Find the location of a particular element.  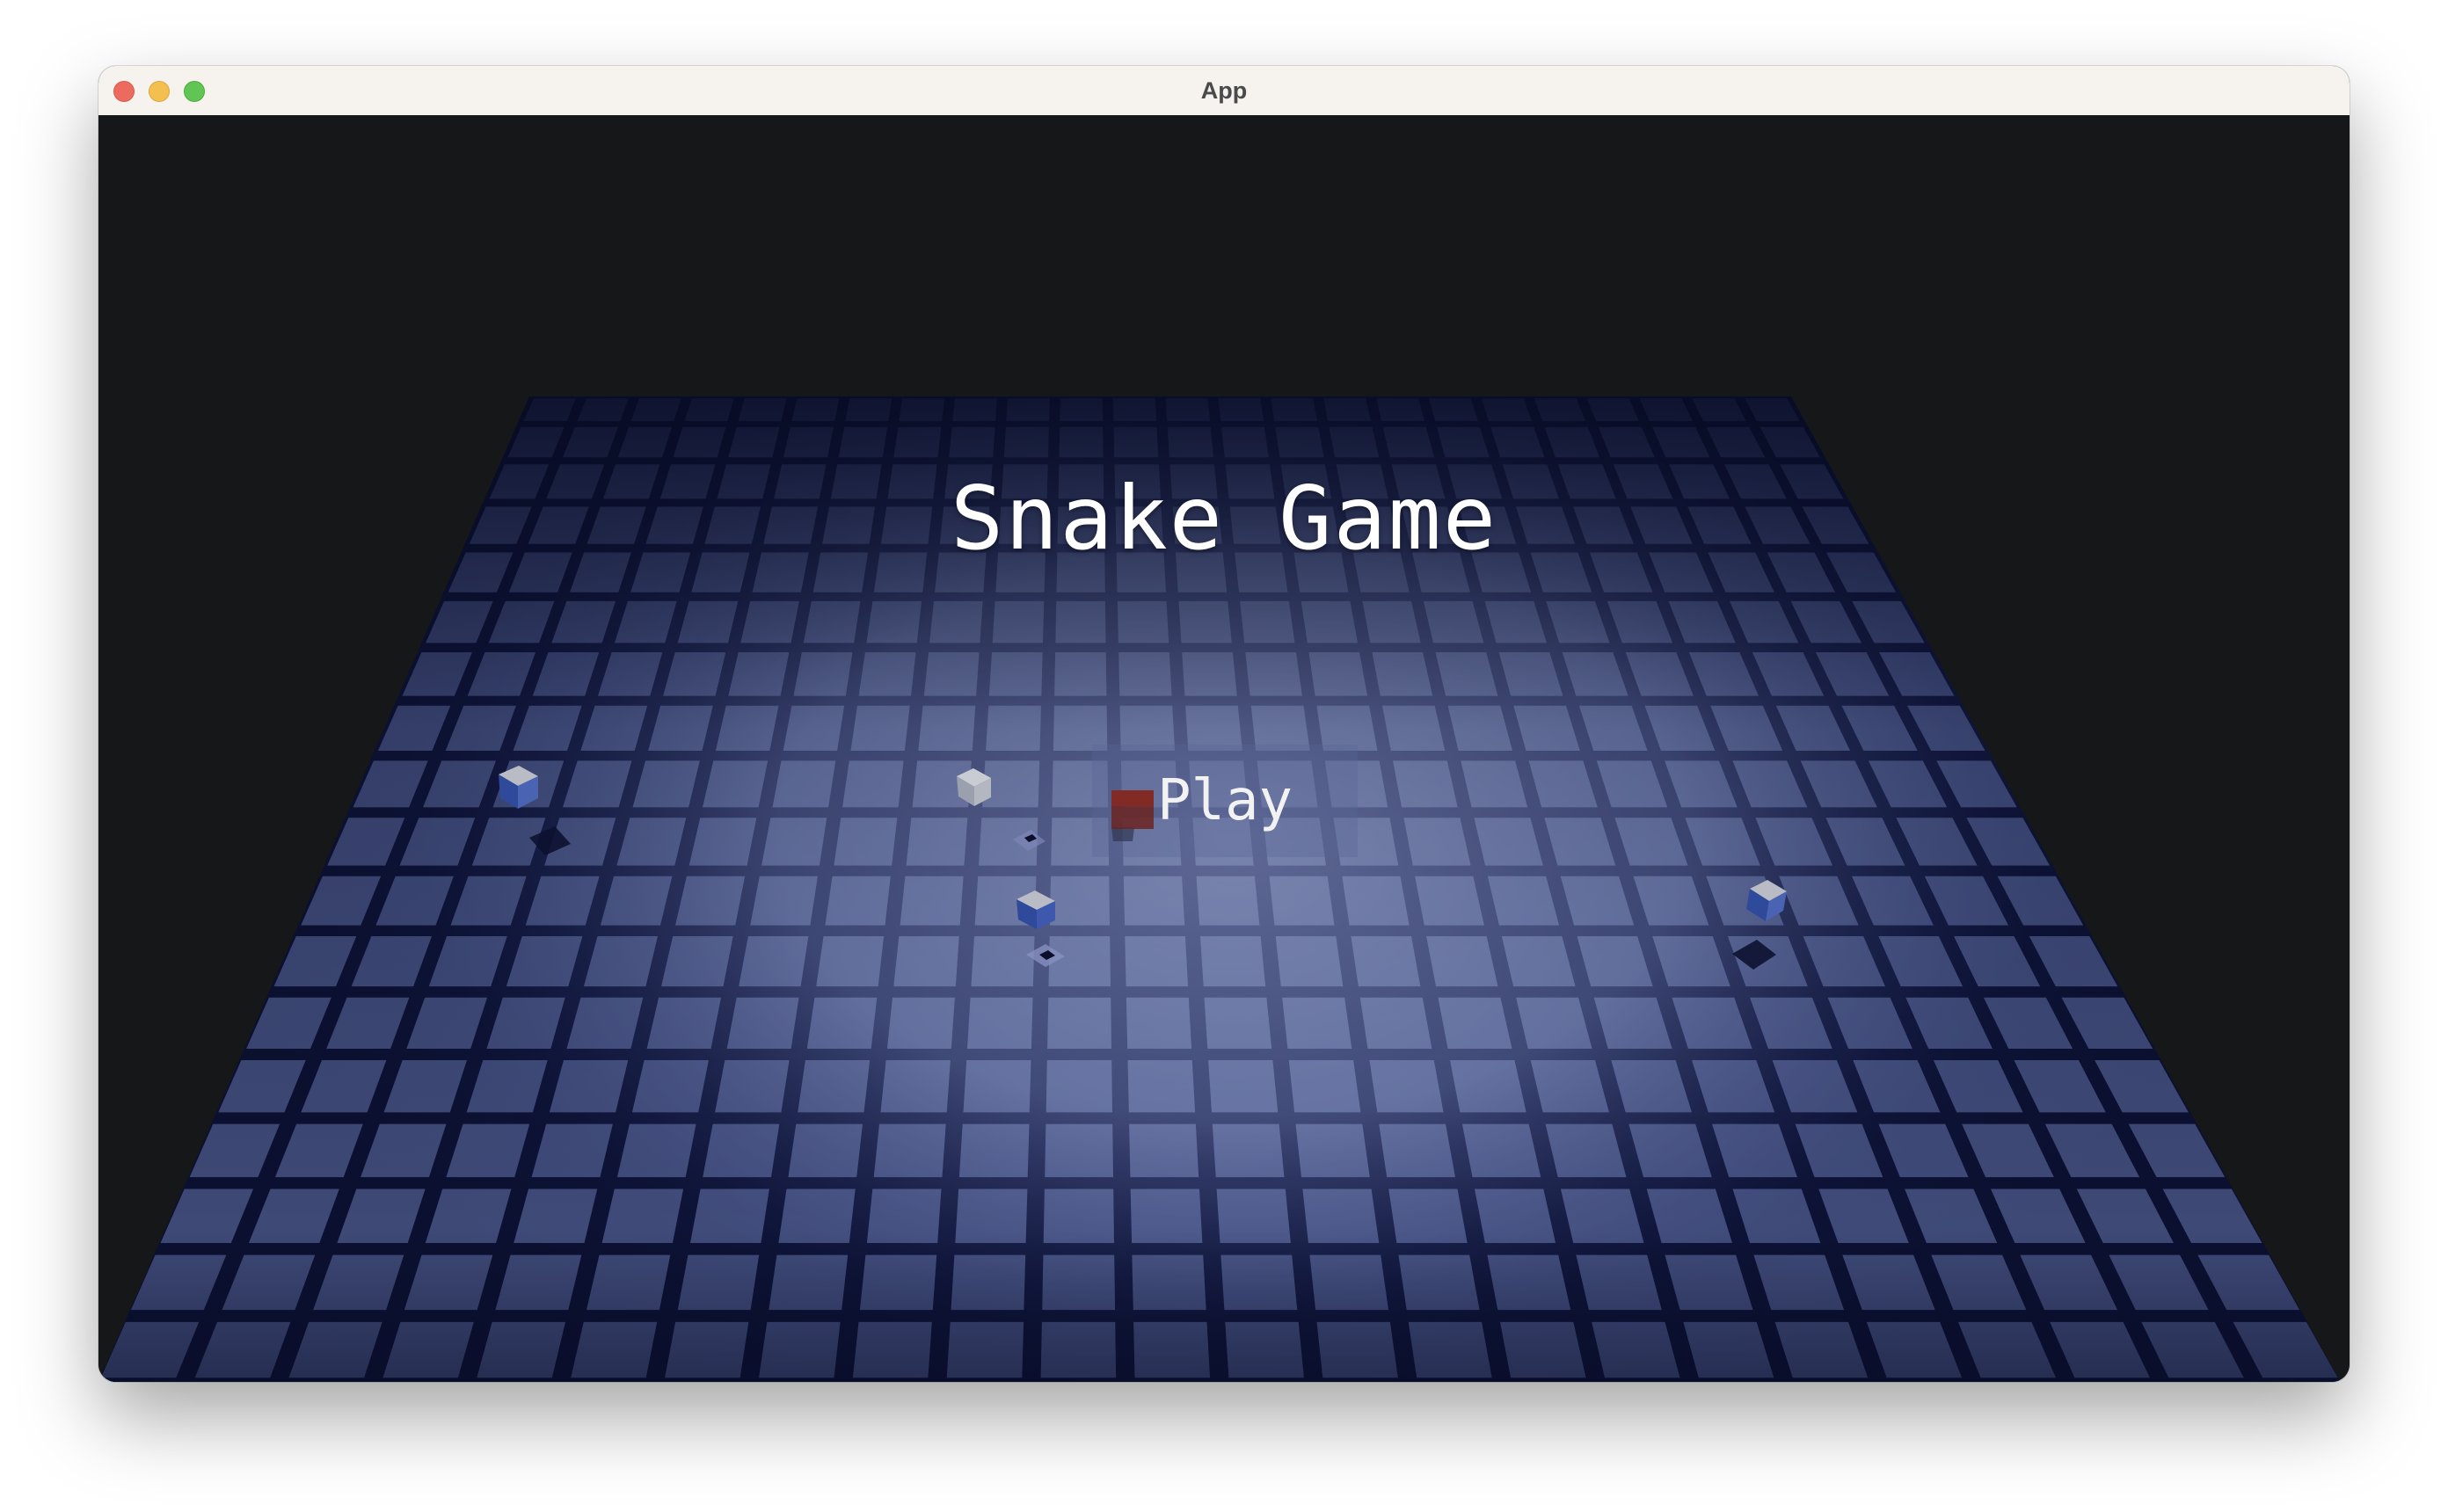

title-bar: App is located at coordinates (1224, 91).